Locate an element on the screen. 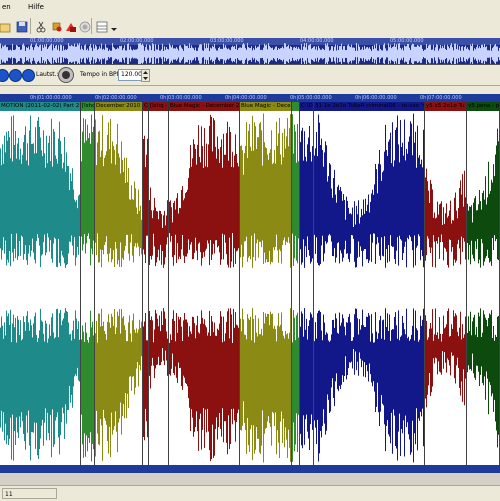  menu-bar: en Hilfe is located at coordinates (250, 7).